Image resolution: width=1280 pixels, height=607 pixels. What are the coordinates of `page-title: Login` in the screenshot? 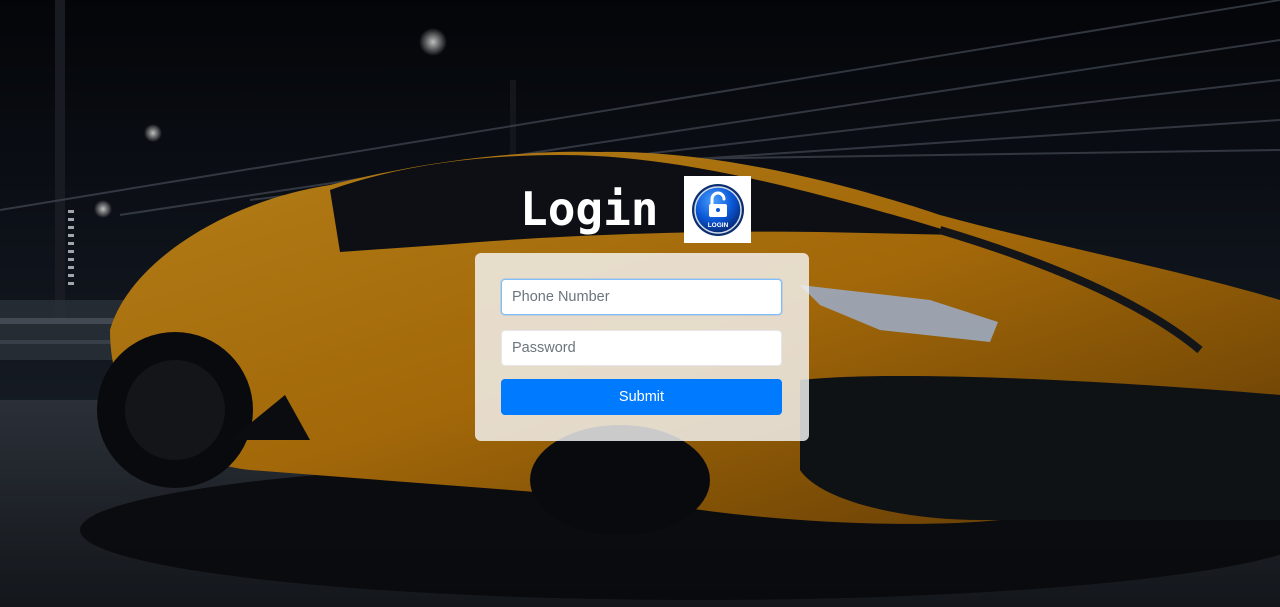 It's located at (589, 209).